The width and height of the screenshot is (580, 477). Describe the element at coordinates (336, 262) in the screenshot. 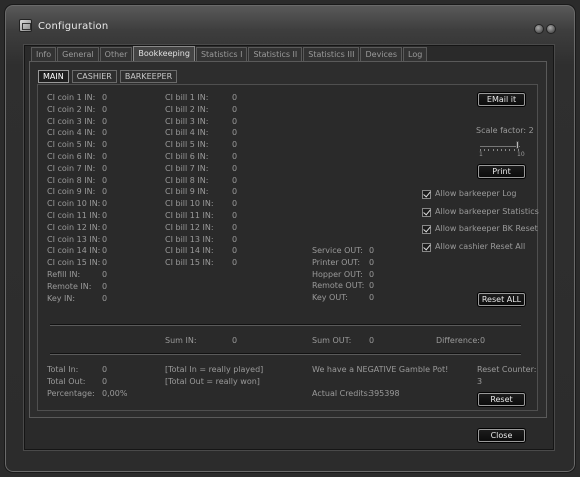

I see `out-counter-label: Printer OUT:` at that location.